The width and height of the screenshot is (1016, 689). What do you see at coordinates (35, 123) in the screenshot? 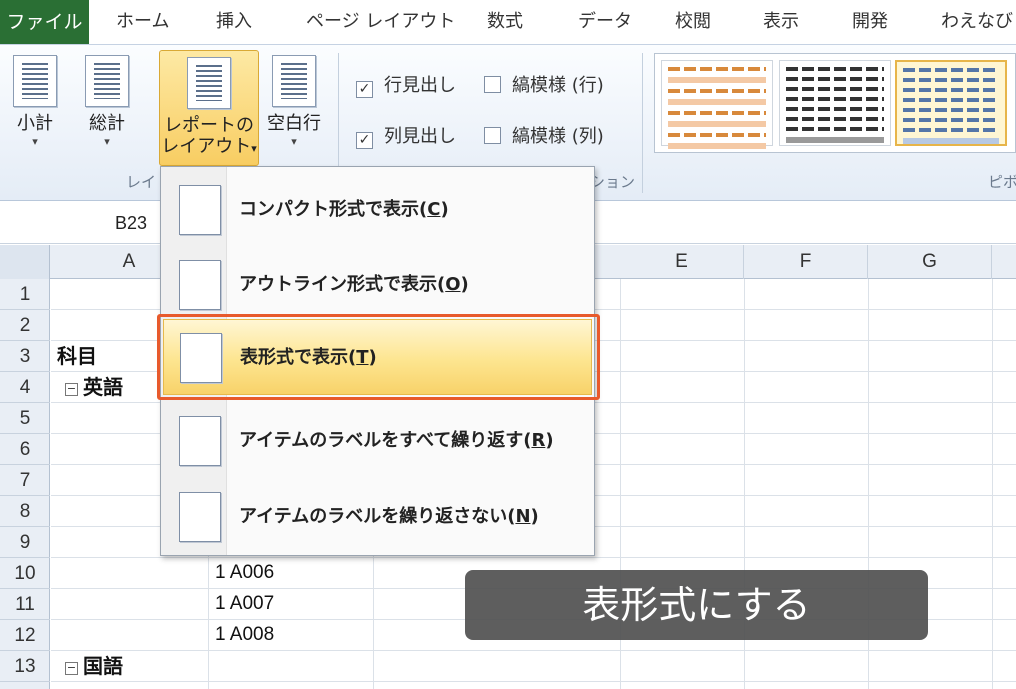
I see `subtotals-label: 小計` at bounding box center [35, 123].